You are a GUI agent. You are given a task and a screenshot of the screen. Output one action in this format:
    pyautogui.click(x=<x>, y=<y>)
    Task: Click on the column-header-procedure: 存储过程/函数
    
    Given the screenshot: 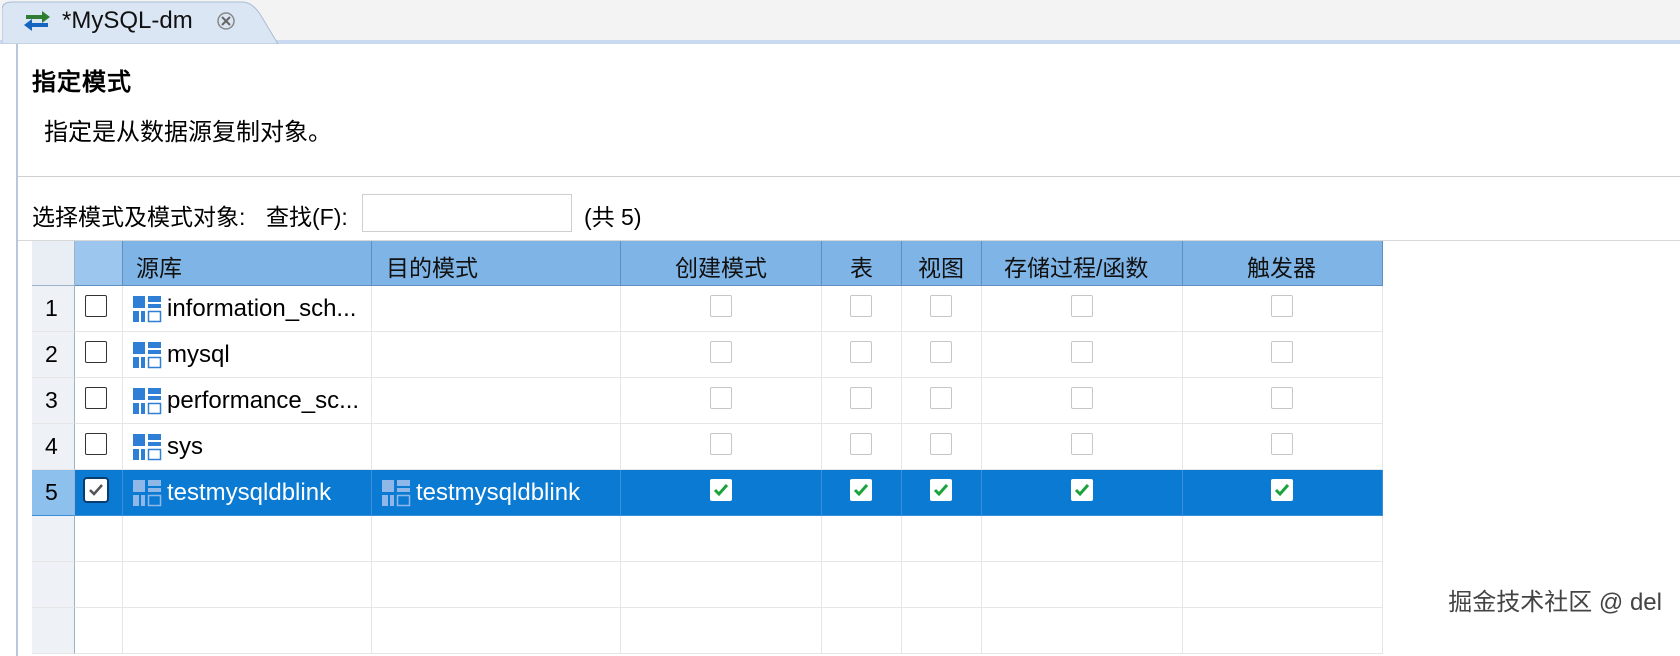 What is the action you would take?
    pyautogui.click(x=1082, y=263)
    